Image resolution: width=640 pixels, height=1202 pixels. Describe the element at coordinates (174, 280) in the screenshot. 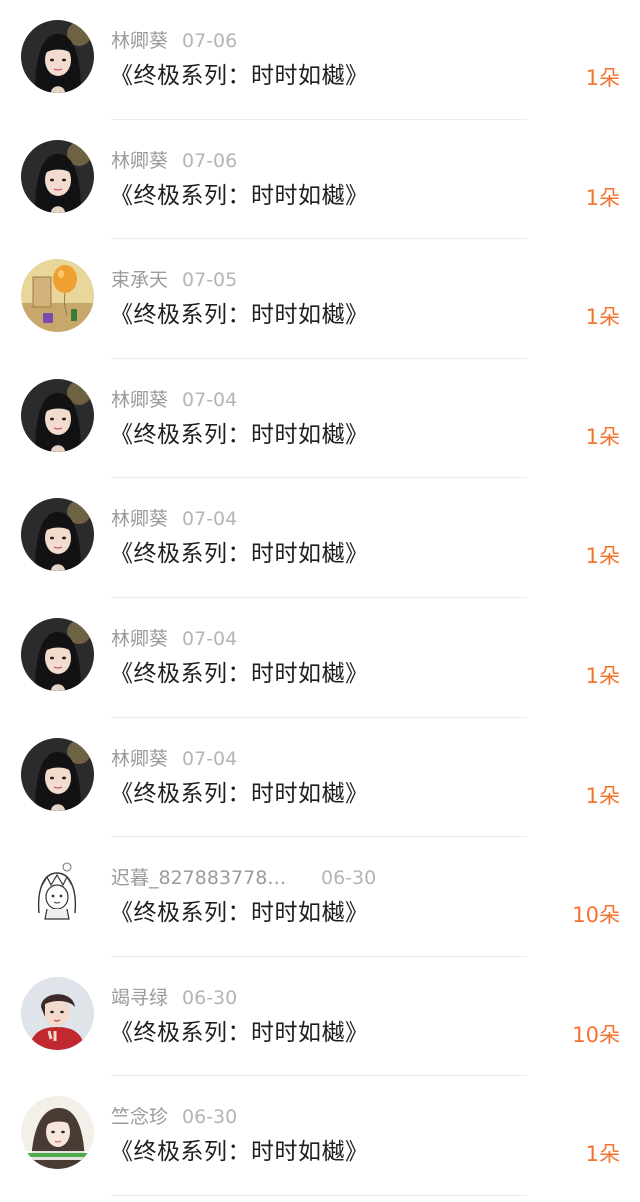

I see `record-meta: 束承天 07-05` at that location.